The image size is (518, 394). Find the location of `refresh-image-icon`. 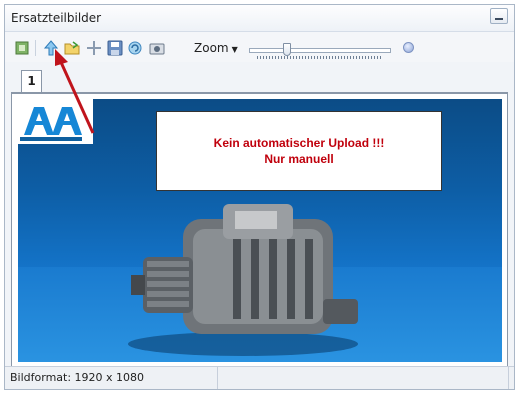

refresh-image-icon is located at coordinates (135, 48).